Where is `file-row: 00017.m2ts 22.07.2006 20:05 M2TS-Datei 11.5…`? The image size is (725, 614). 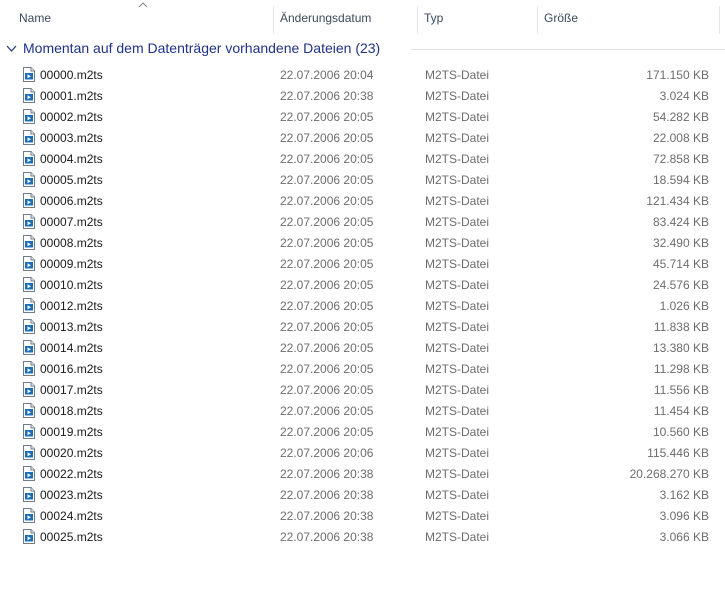
file-row: 00017.m2ts 22.07.2006 20:05 M2TS-Datei 11.5… is located at coordinates (362, 389).